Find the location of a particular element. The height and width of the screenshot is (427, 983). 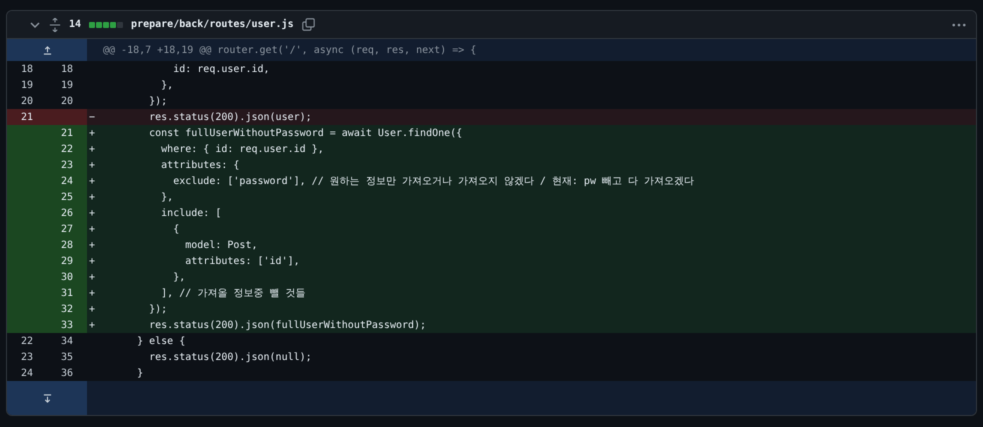

file-path: prepare/back/routes/user.js is located at coordinates (212, 24).